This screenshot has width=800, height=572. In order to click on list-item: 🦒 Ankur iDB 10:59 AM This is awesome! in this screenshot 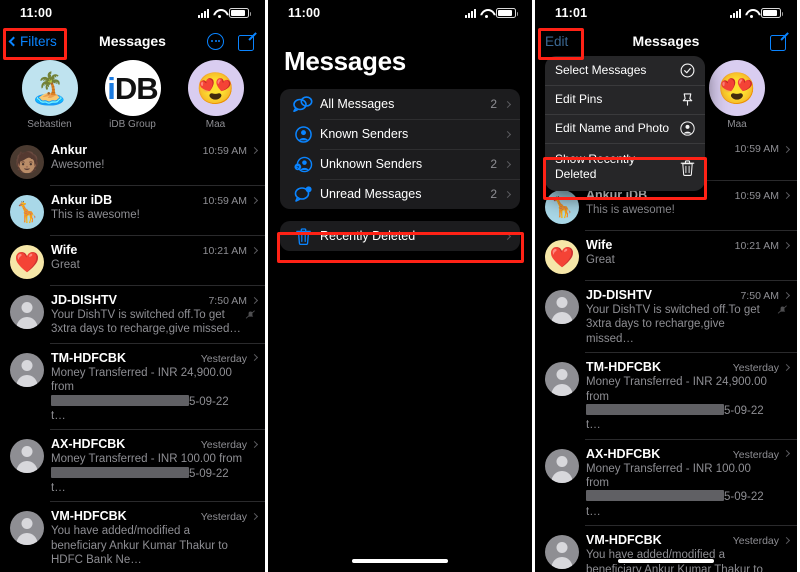, I will do `click(132, 211)`.